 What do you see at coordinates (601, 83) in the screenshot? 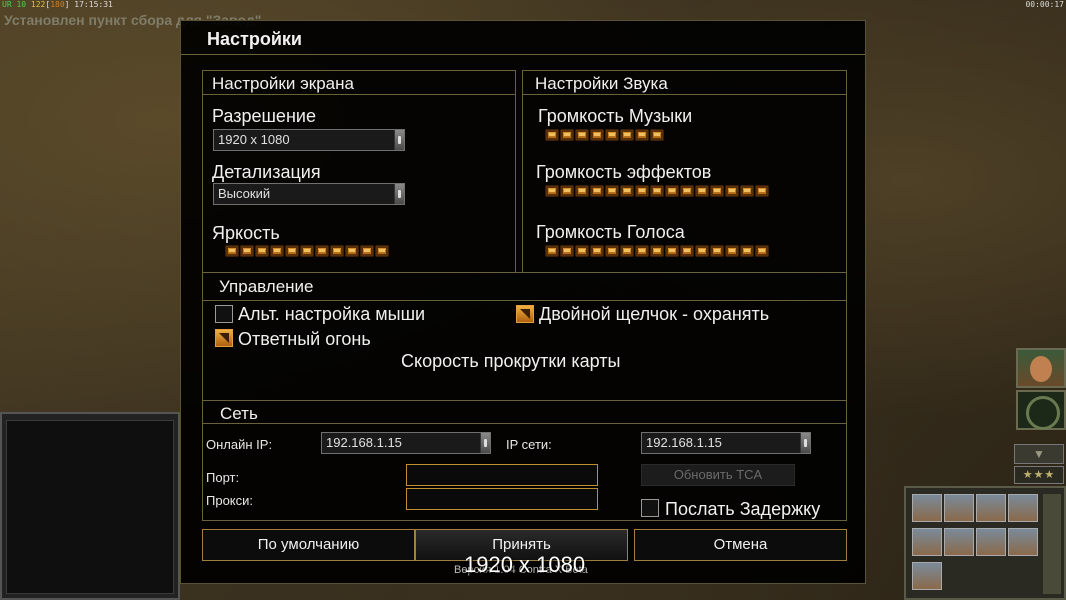
I see `sound-settings-title: Настройки Звука` at bounding box center [601, 83].